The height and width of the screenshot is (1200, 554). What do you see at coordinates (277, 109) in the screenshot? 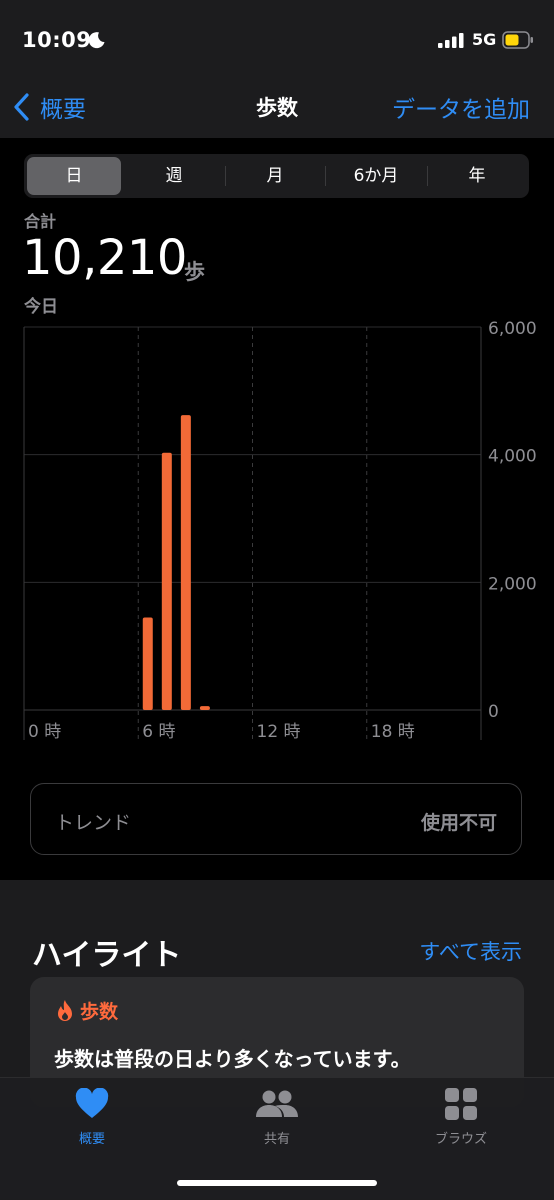
I see `nav-bar: 概要 歩数 データを追加` at bounding box center [277, 109].